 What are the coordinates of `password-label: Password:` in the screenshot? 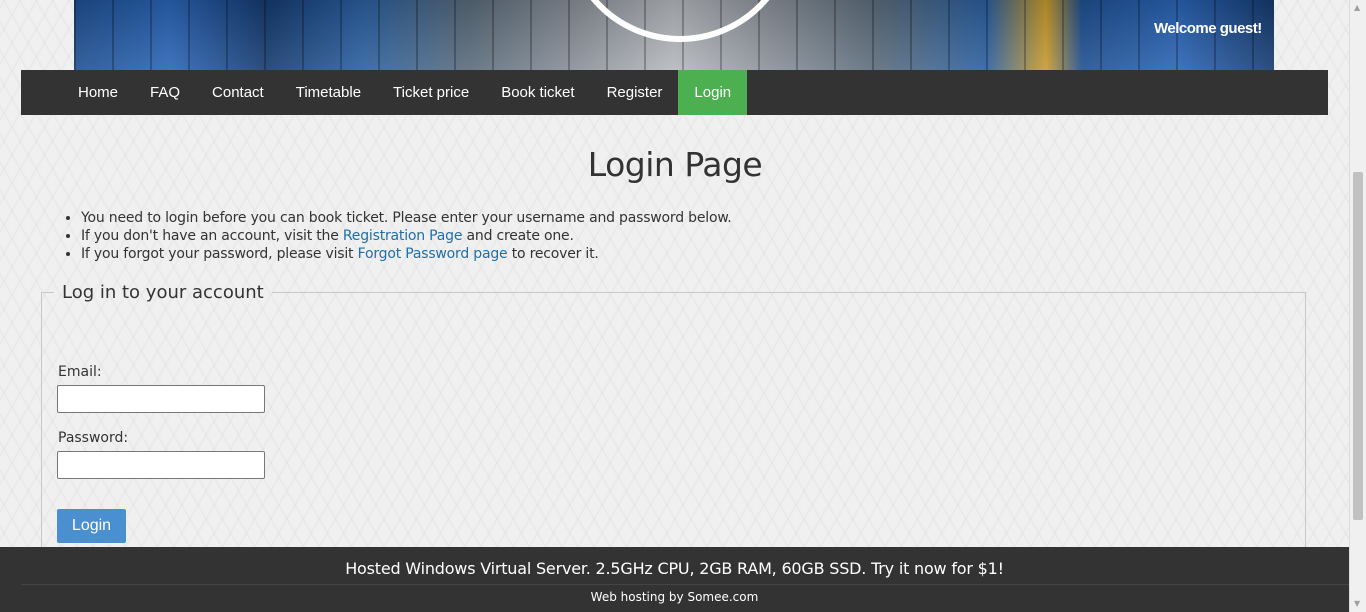 It's located at (93, 438).